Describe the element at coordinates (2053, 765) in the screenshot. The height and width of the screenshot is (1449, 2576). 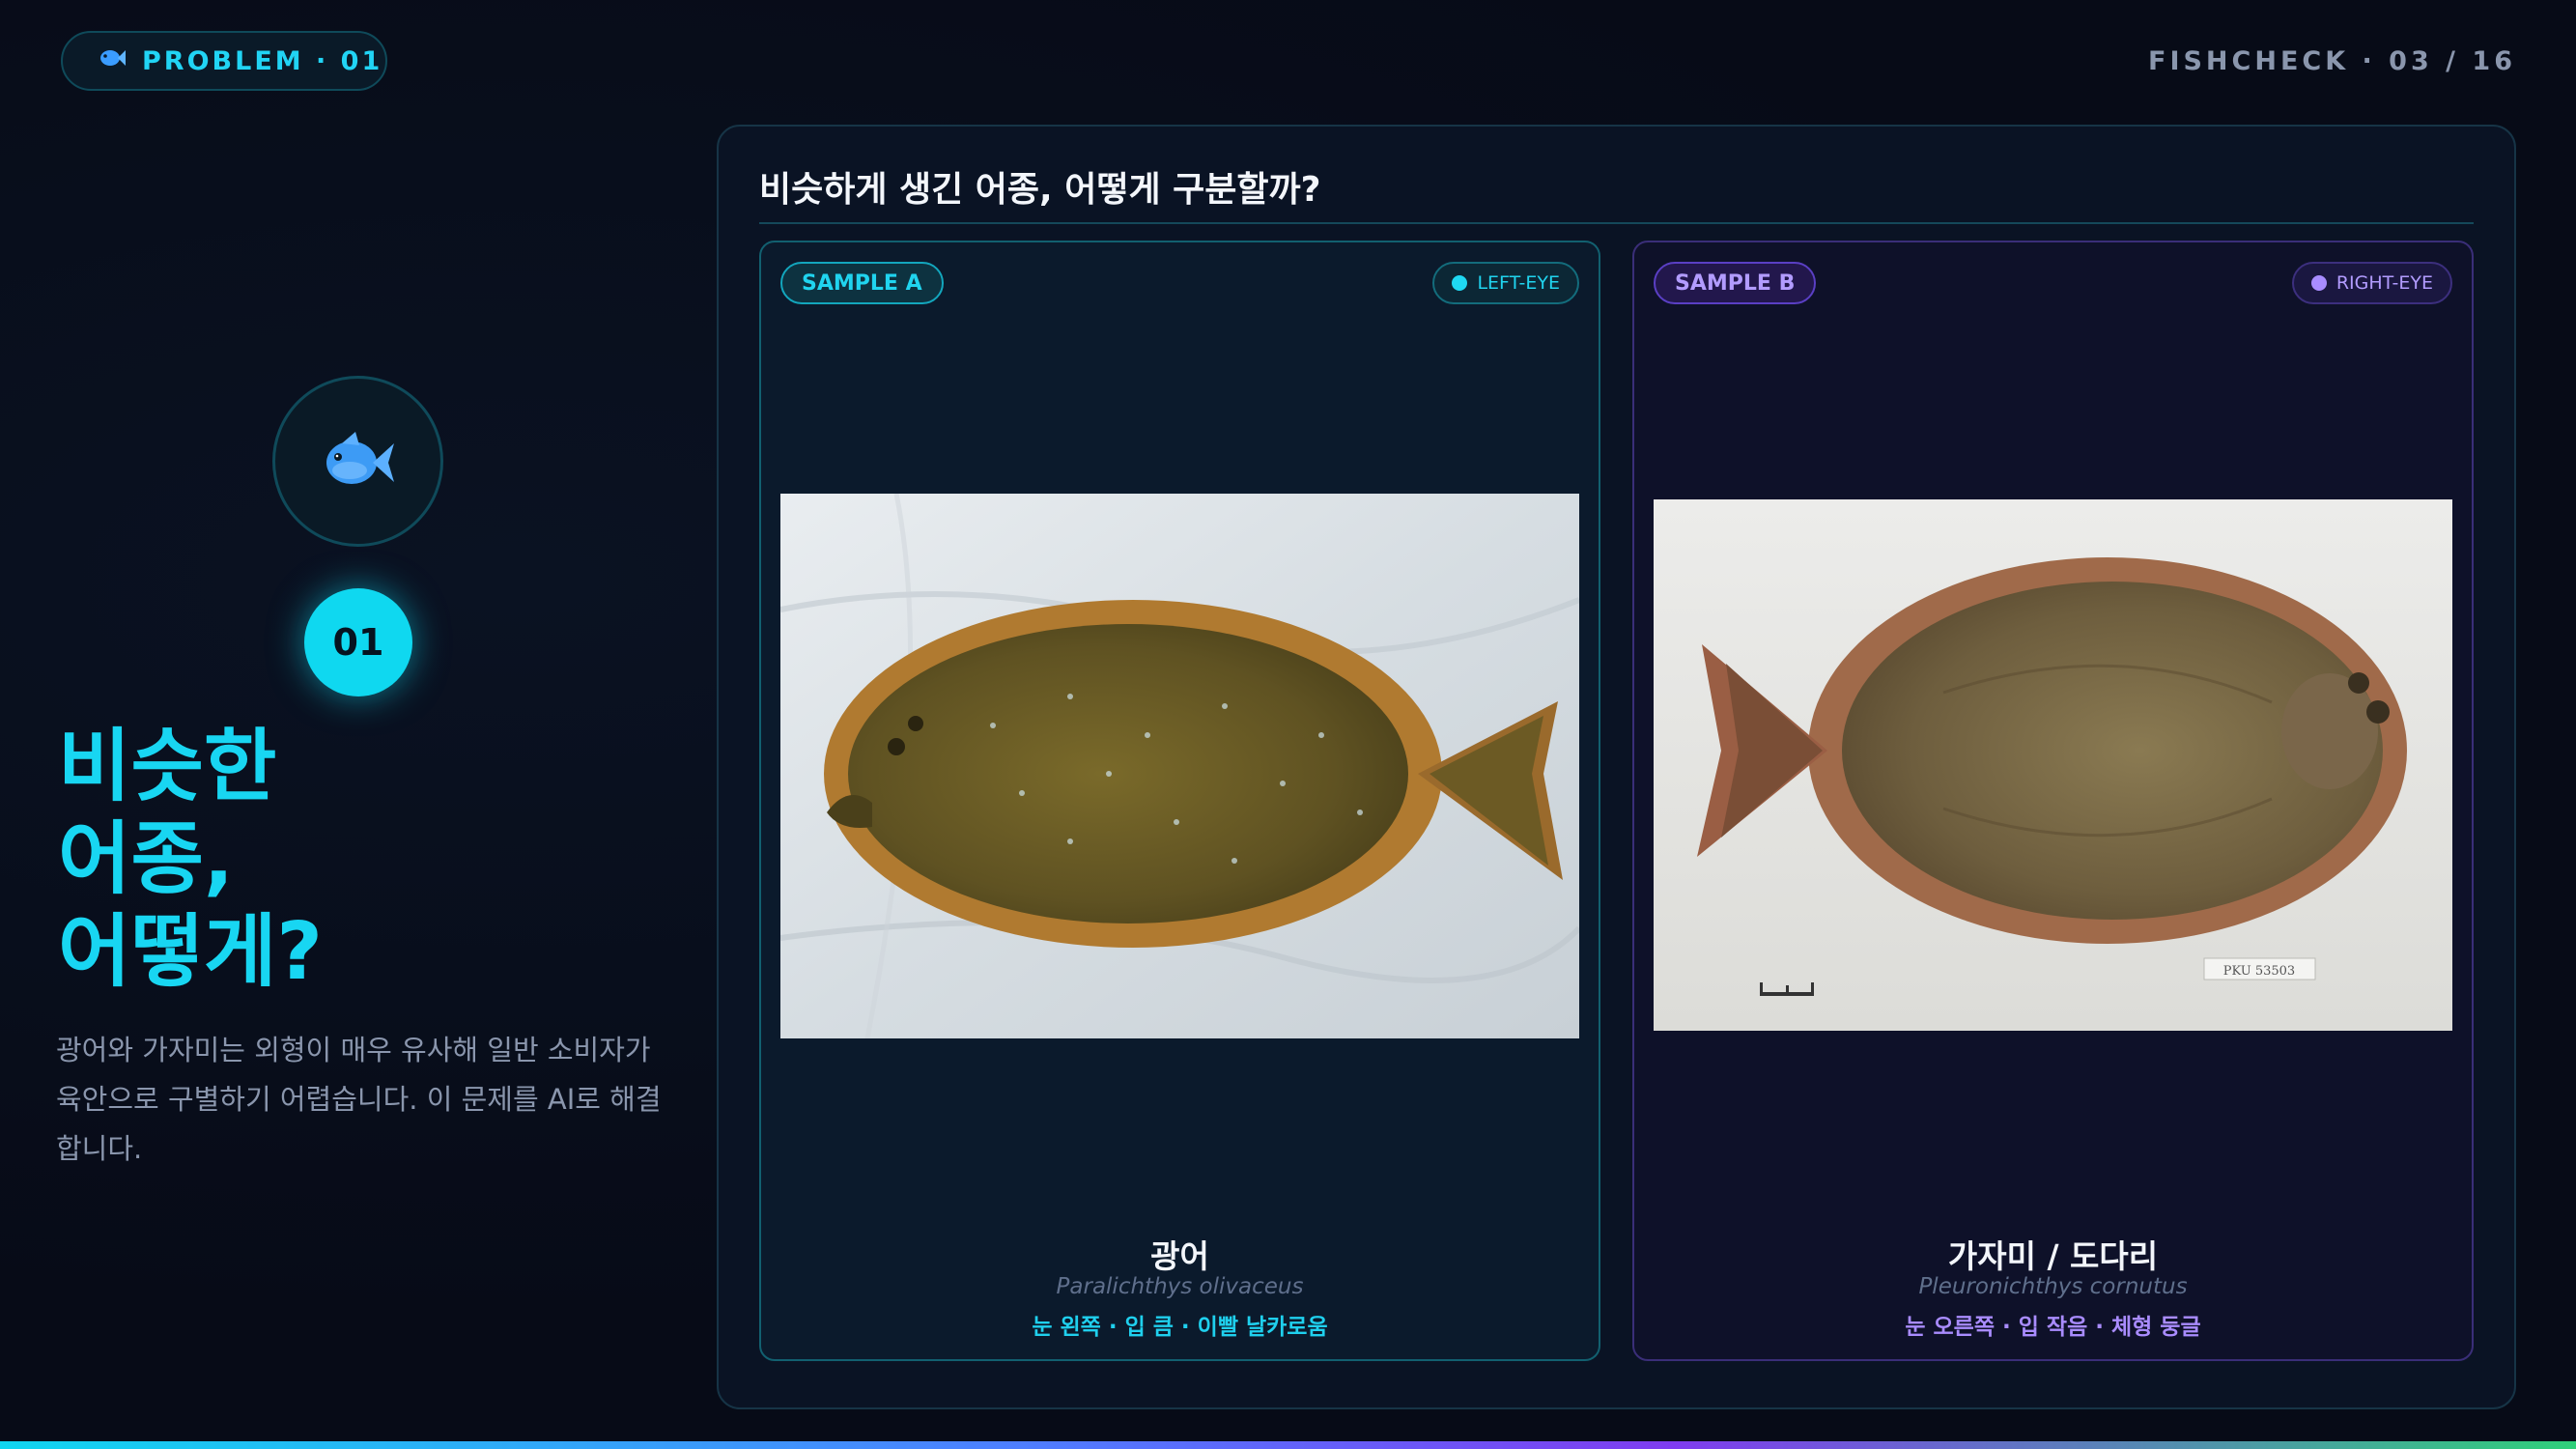
I see `flatfish-photo: PKU 53503` at that location.